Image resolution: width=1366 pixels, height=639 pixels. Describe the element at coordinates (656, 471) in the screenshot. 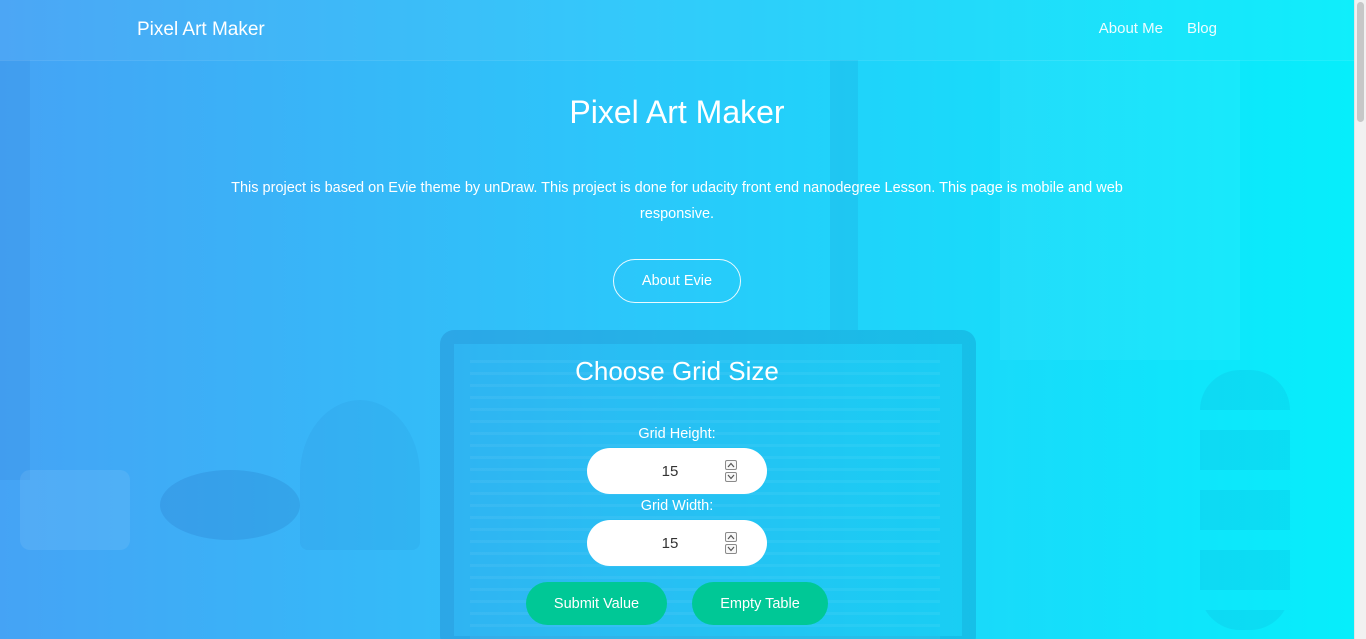

I see `grid-height-value: 15` at that location.